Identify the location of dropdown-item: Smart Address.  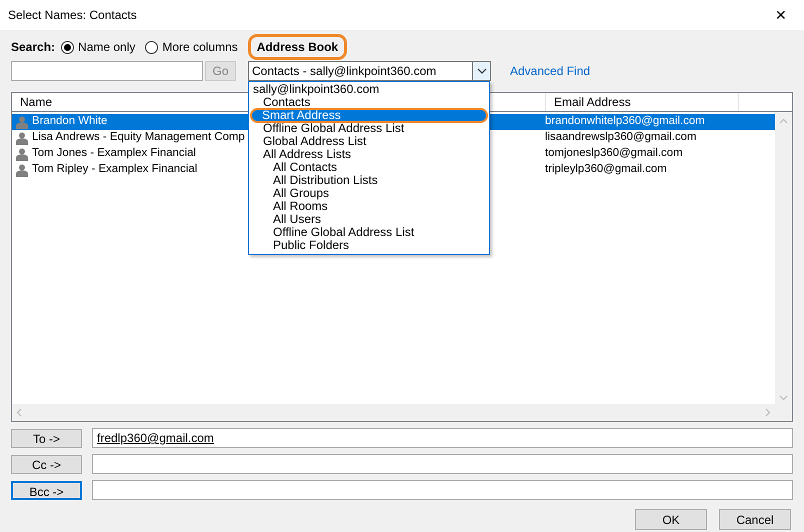
(369, 115).